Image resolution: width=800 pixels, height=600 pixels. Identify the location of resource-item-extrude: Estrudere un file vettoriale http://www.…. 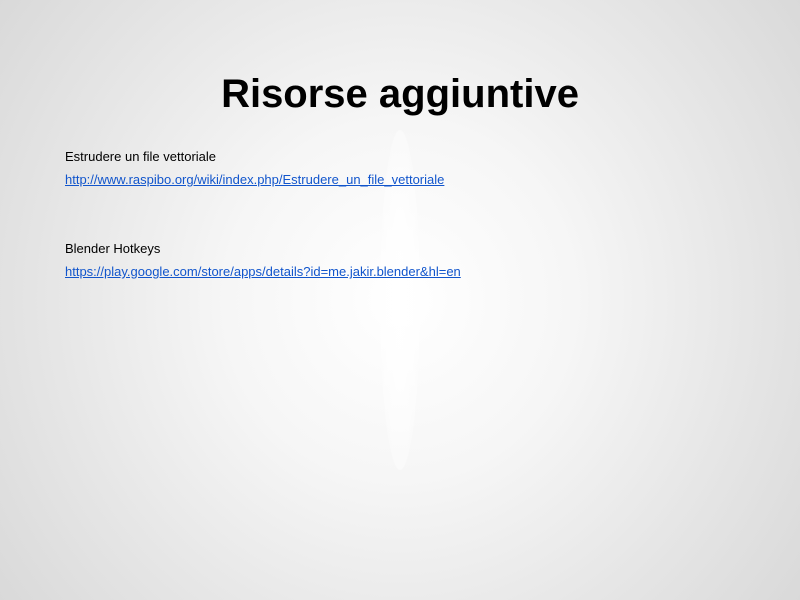
(254, 168).